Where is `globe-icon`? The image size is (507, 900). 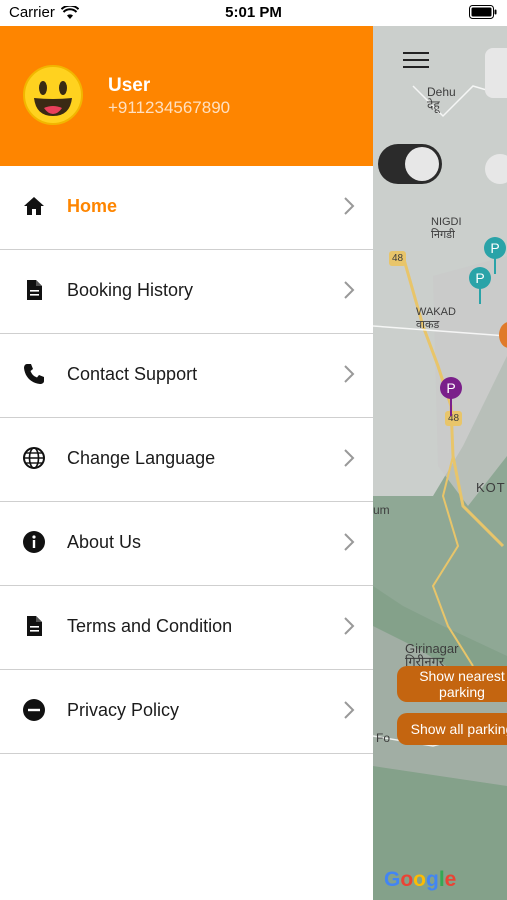
globe-icon is located at coordinates (34, 458).